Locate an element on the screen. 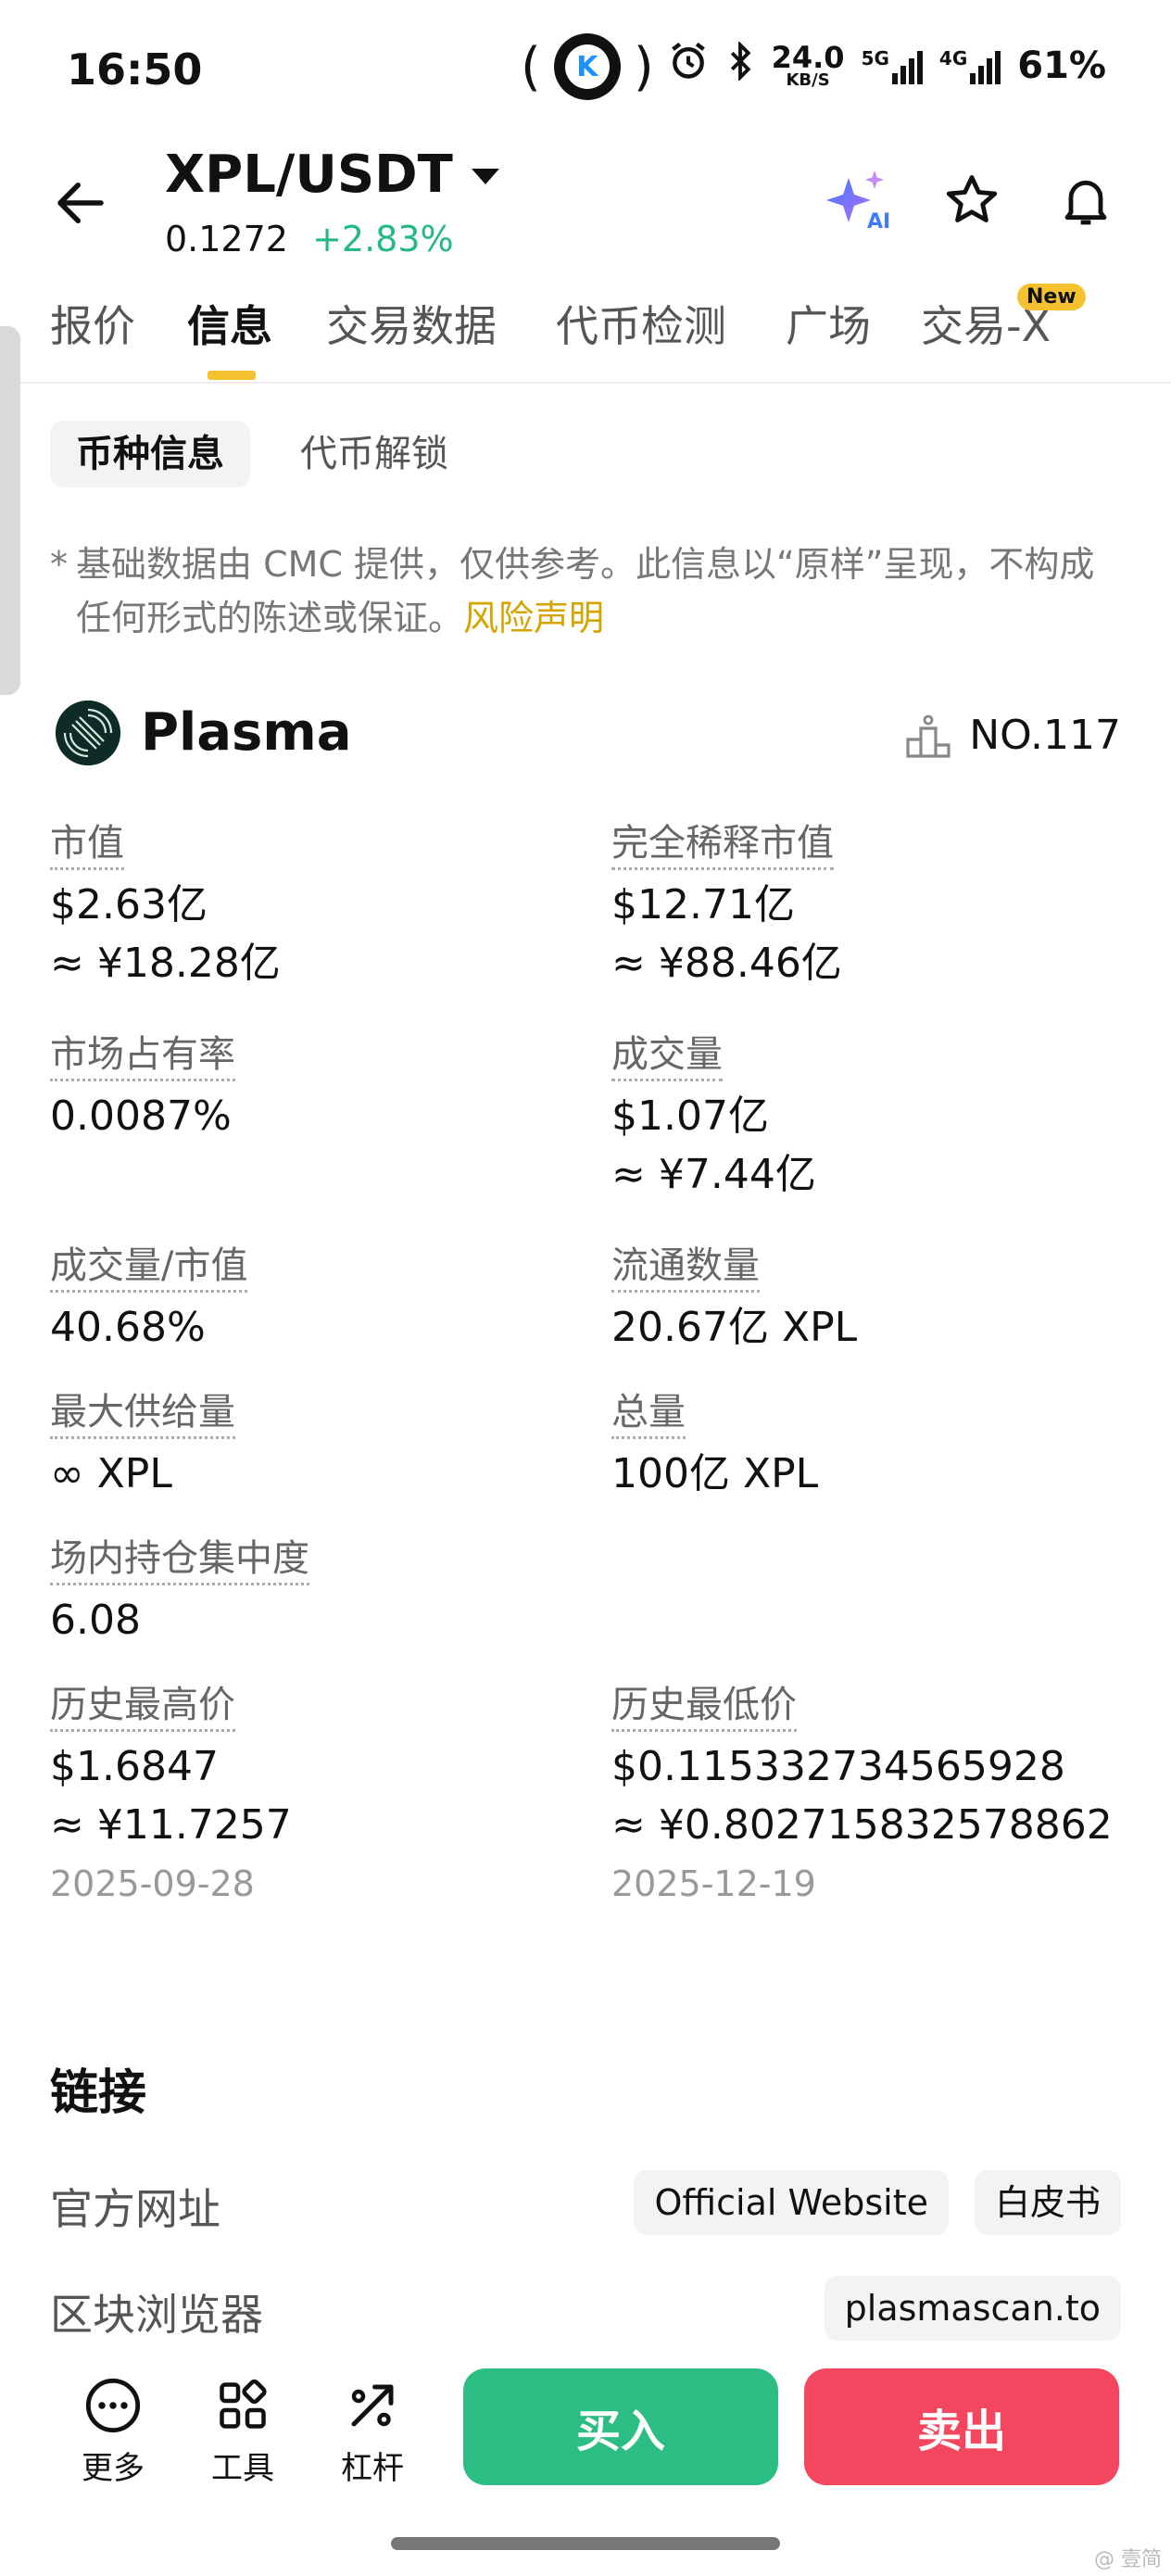 Image resolution: width=1171 pixels, height=2576 pixels. stat-label: 最大供给量 is located at coordinates (142, 1415).